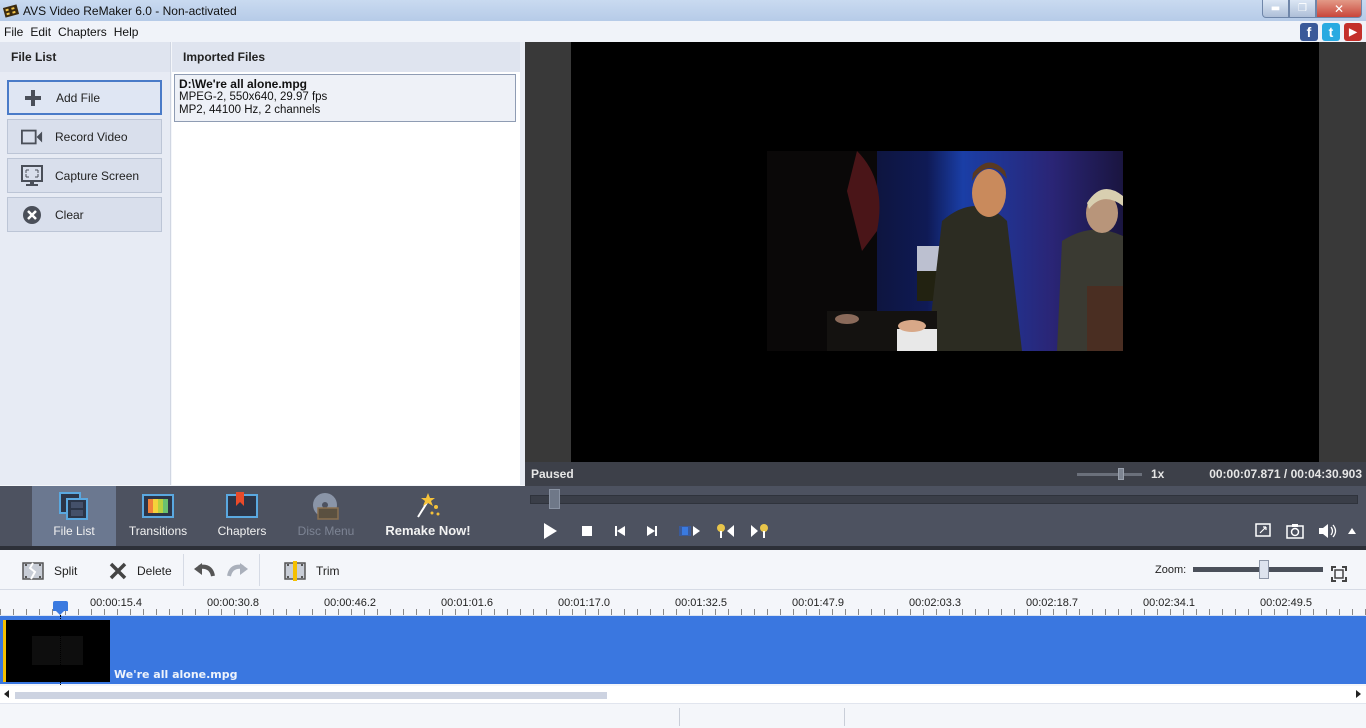  Describe the element at coordinates (32, 137) in the screenshot. I see `camera-icon` at that location.